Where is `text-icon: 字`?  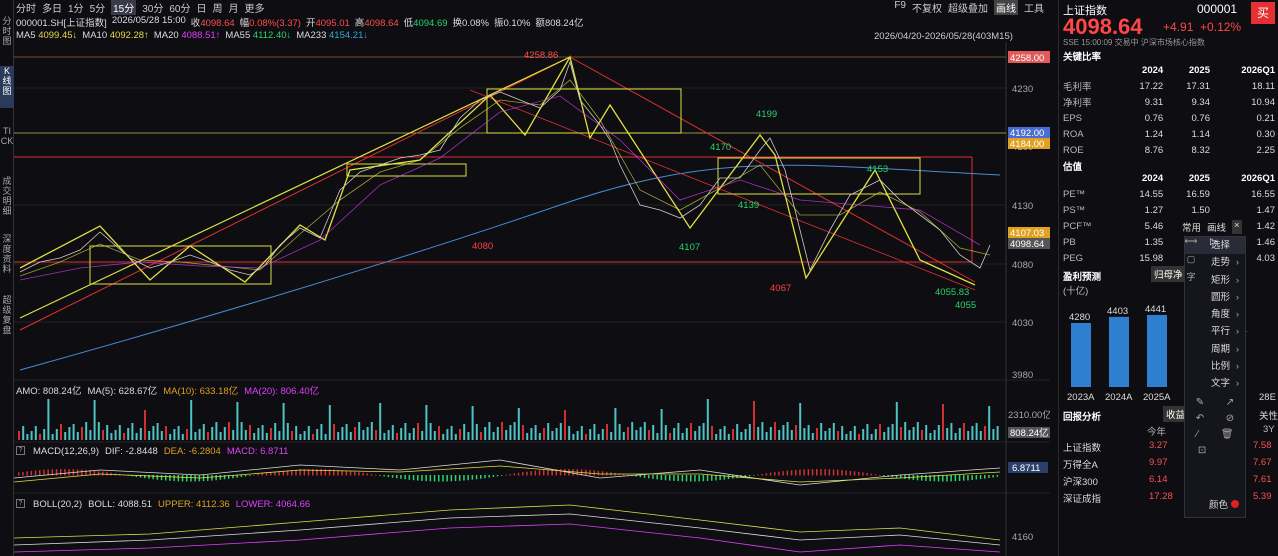 text-icon: 字 is located at coordinates (1191, 278).